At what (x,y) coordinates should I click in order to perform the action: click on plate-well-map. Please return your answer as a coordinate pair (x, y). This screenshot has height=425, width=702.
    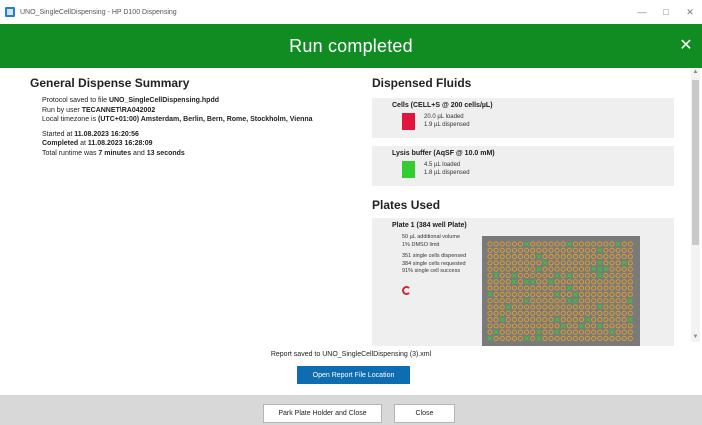
    Looking at the image, I should click on (561, 291).